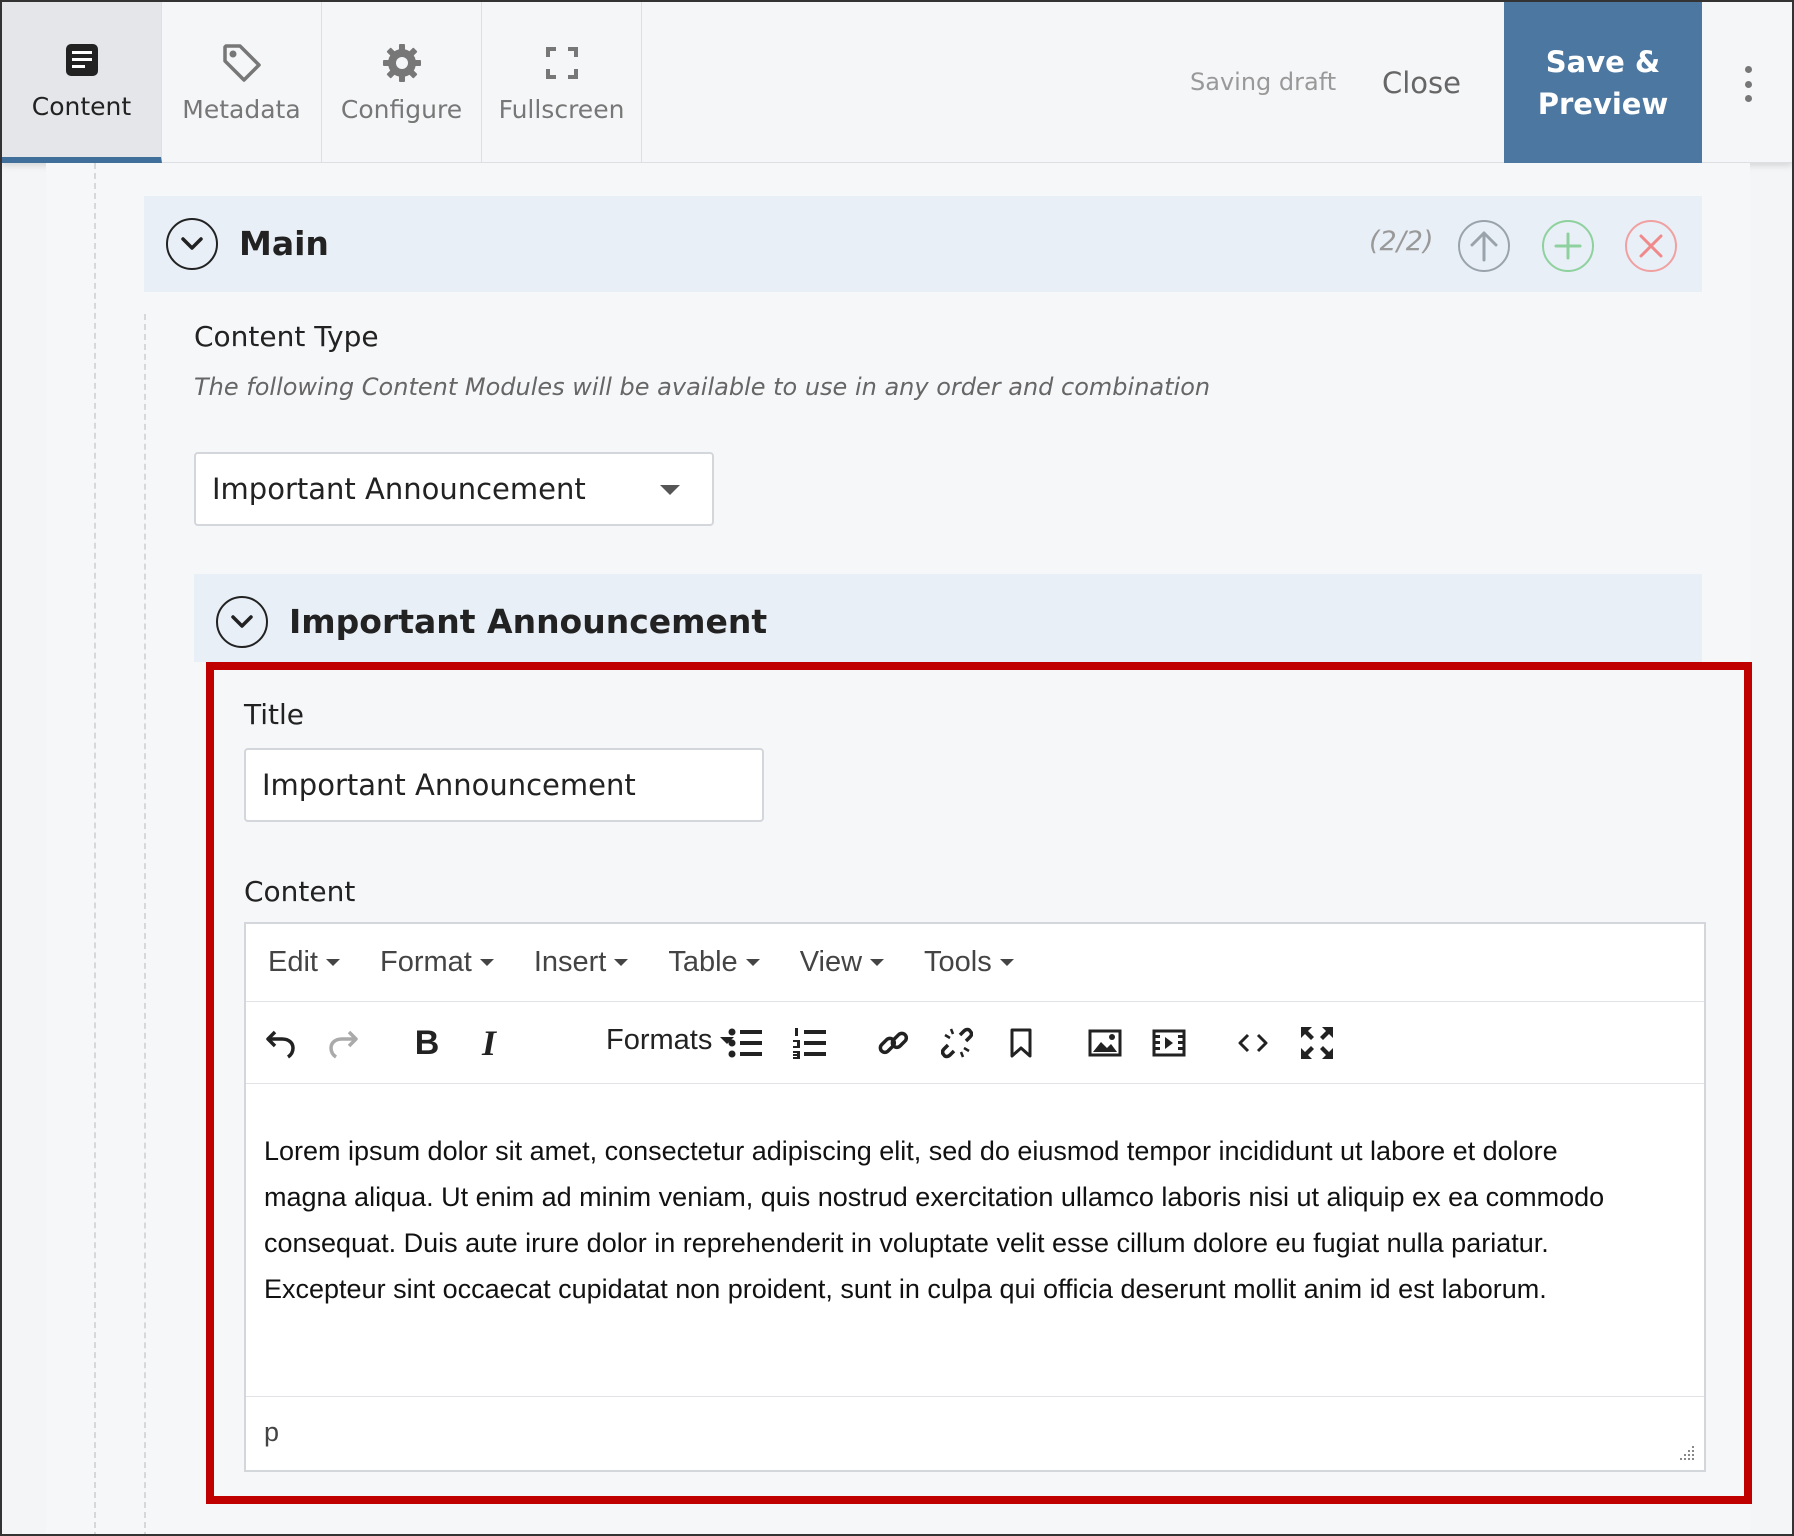 The height and width of the screenshot is (1536, 1794). I want to click on remove-icon, so click(1651, 246).